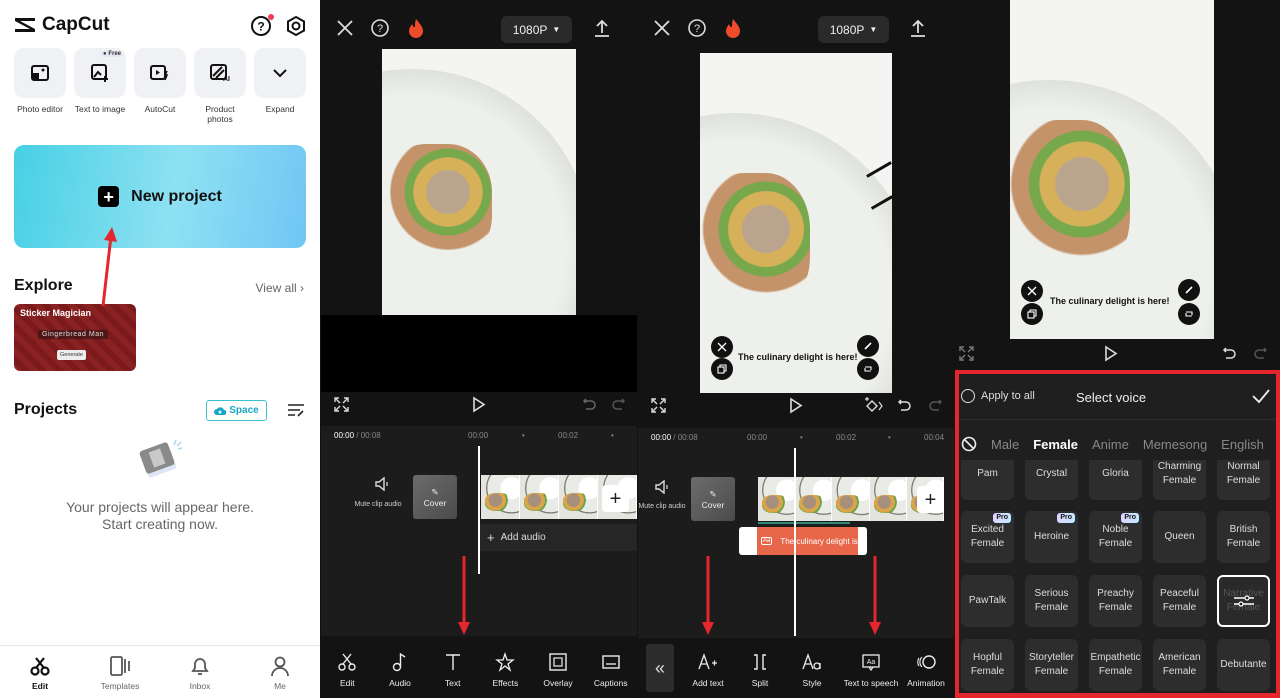 The width and height of the screenshot is (1280, 698). Describe the element at coordinates (853, 29) in the screenshot. I see `resolution-dropdown: 1080P ▼` at that location.